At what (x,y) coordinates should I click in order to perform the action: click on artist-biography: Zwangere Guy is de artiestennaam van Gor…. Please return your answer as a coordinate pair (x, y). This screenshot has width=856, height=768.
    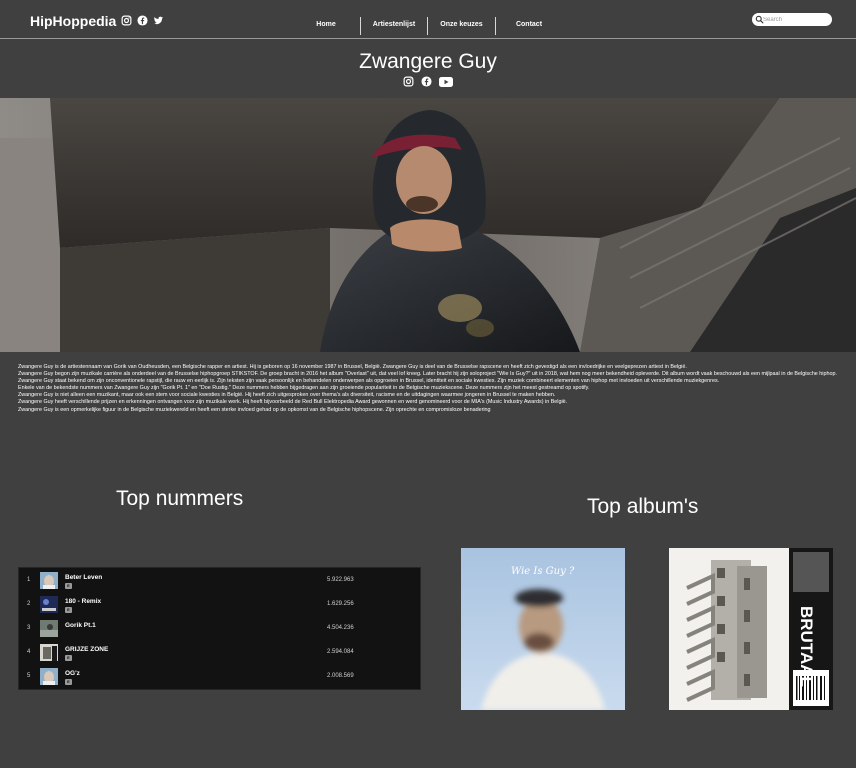
    Looking at the image, I should click on (428, 389).